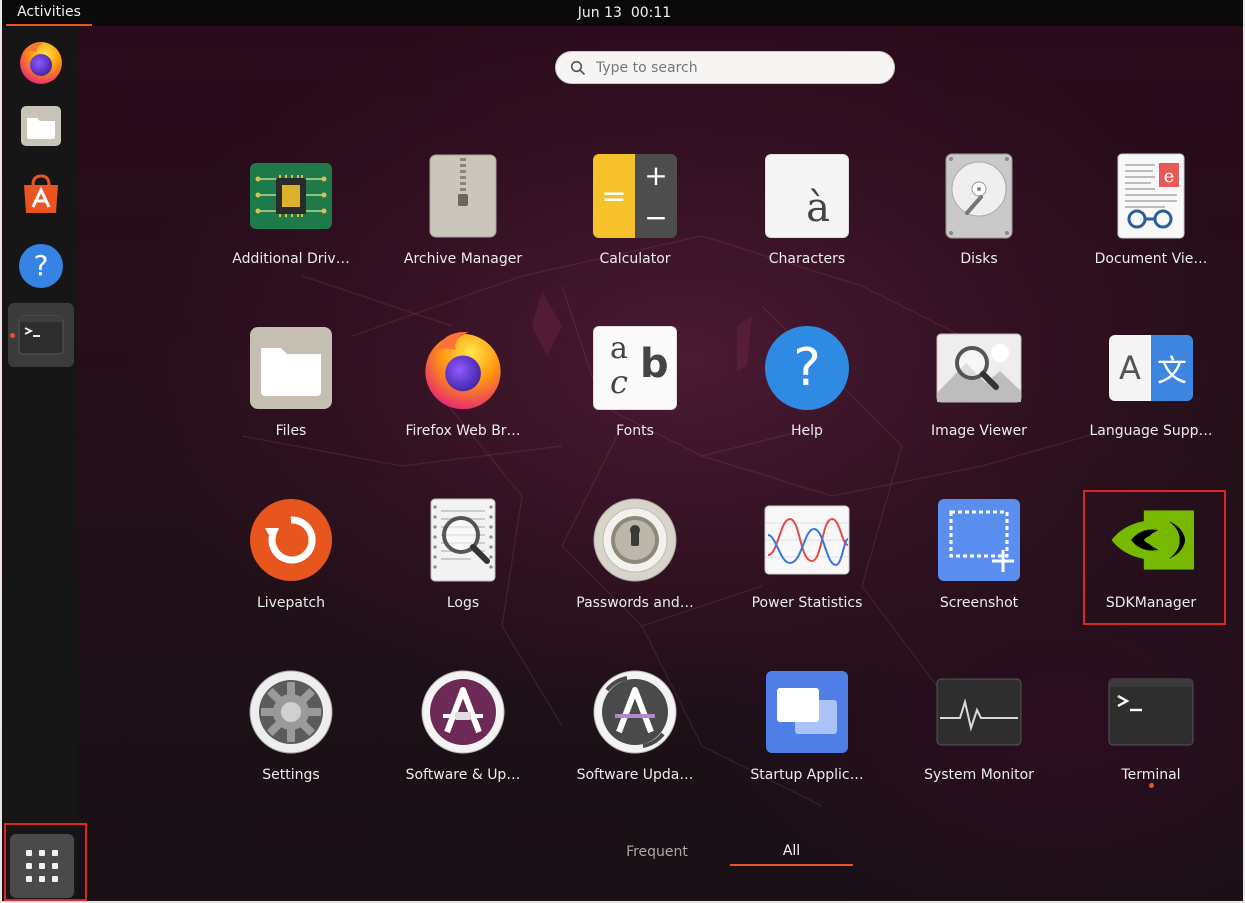  Describe the element at coordinates (619, 382) in the screenshot. I see `fonts-c-glyph: c` at that location.